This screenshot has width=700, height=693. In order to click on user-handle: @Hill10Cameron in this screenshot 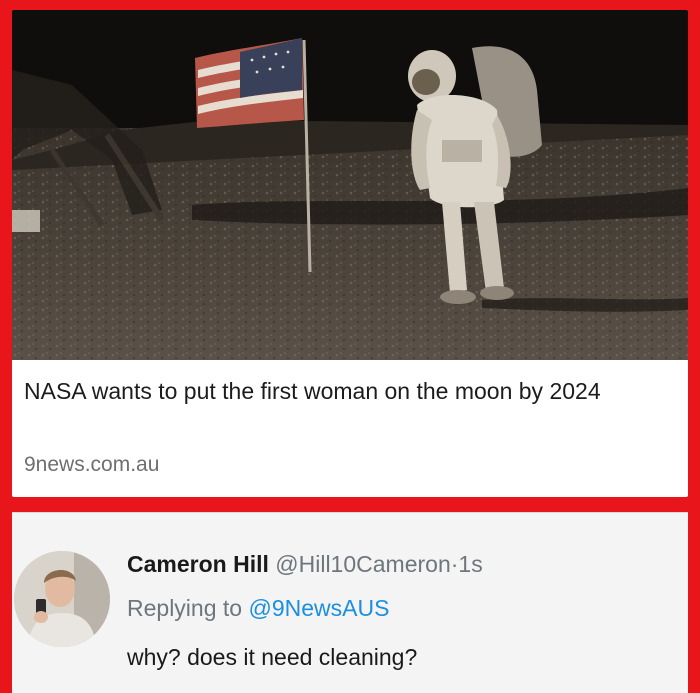, I will do `click(362, 564)`.